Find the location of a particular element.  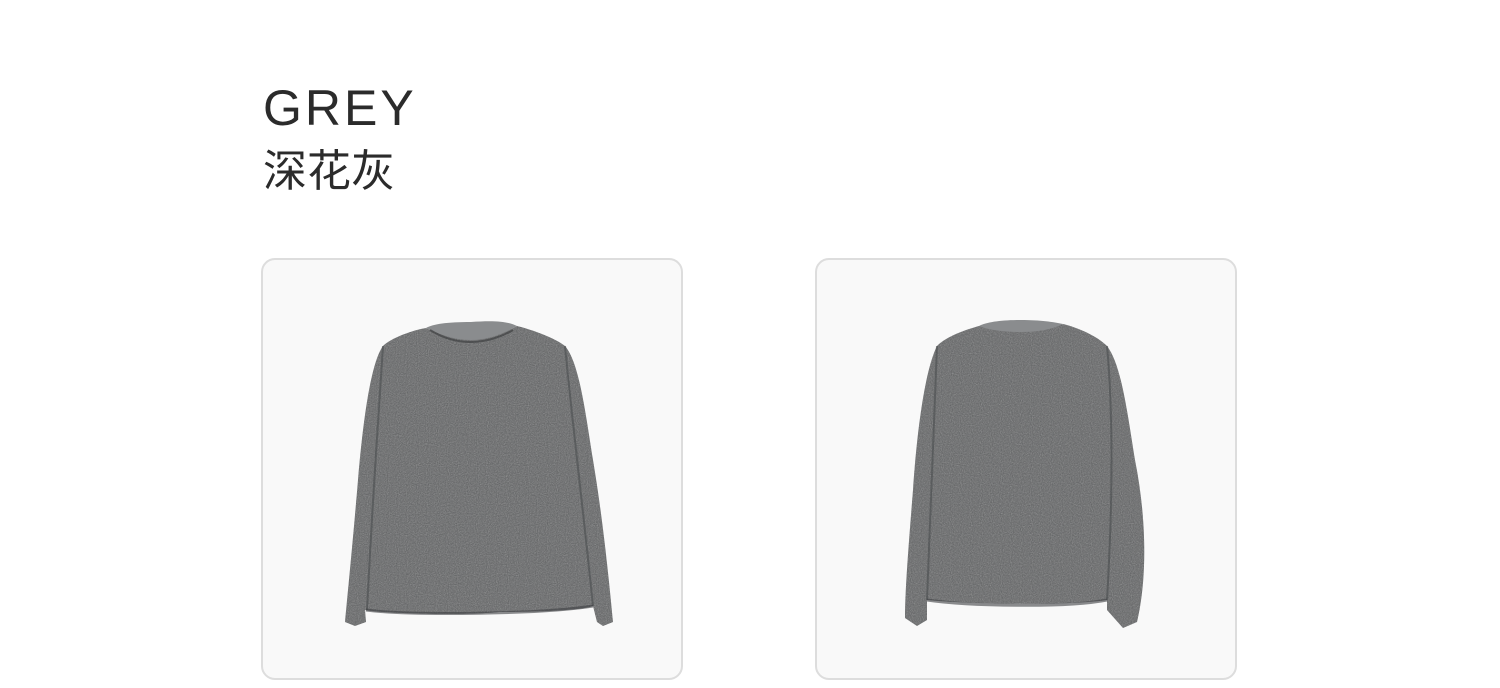

sweater-front-image is located at coordinates (479, 473).